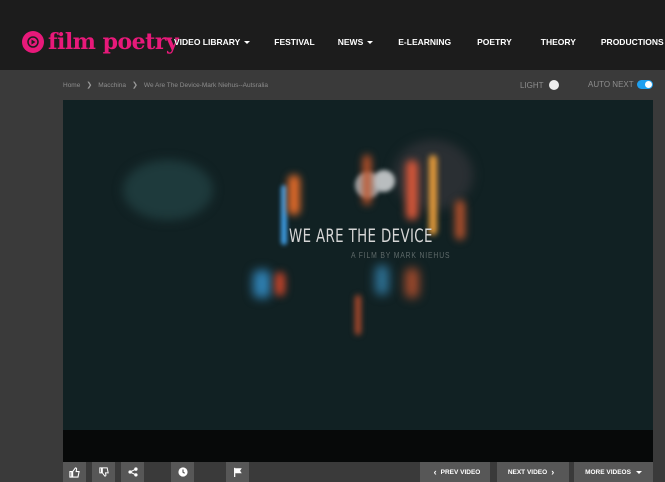 The width and height of the screenshot is (665, 482). I want to click on nav-item-theory: THEORY, so click(558, 42).